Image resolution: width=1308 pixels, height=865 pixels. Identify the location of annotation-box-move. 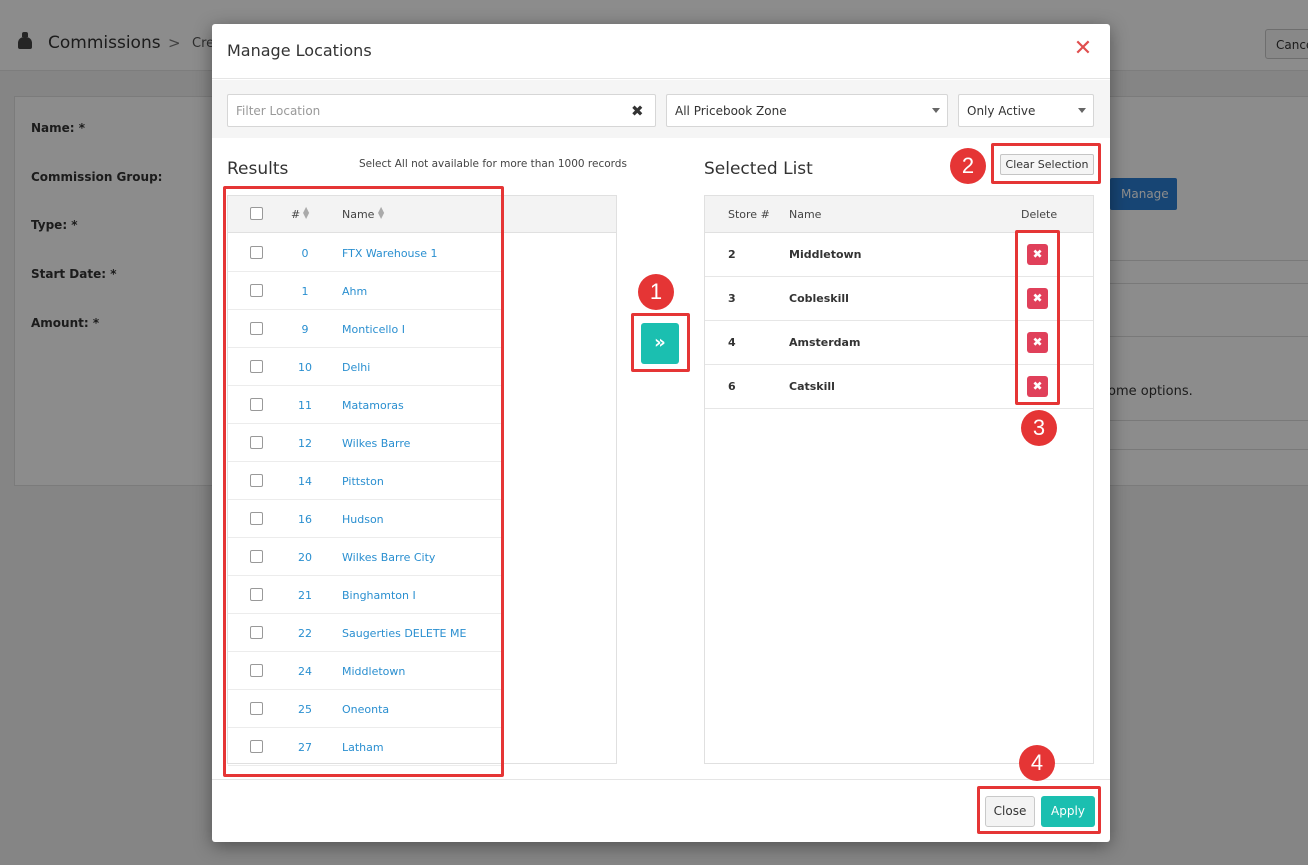
(660, 342).